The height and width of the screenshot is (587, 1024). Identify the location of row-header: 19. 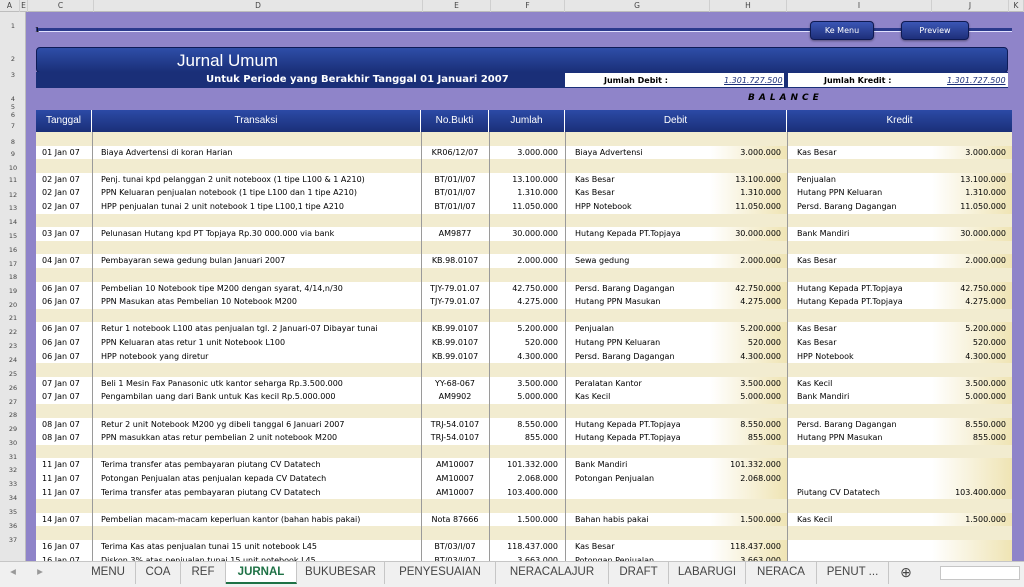
(13, 291).